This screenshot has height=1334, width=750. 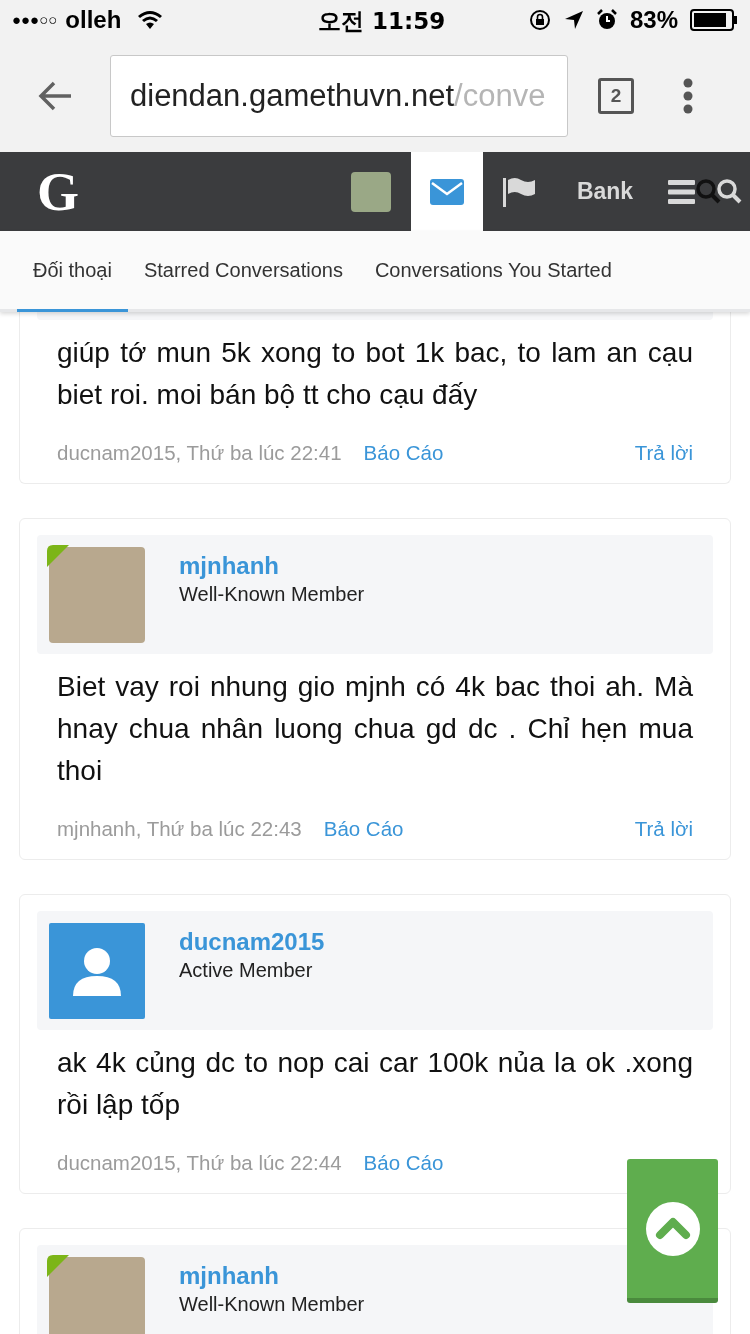 What do you see at coordinates (719, 191) in the screenshot?
I see `search-icon` at bounding box center [719, 191].